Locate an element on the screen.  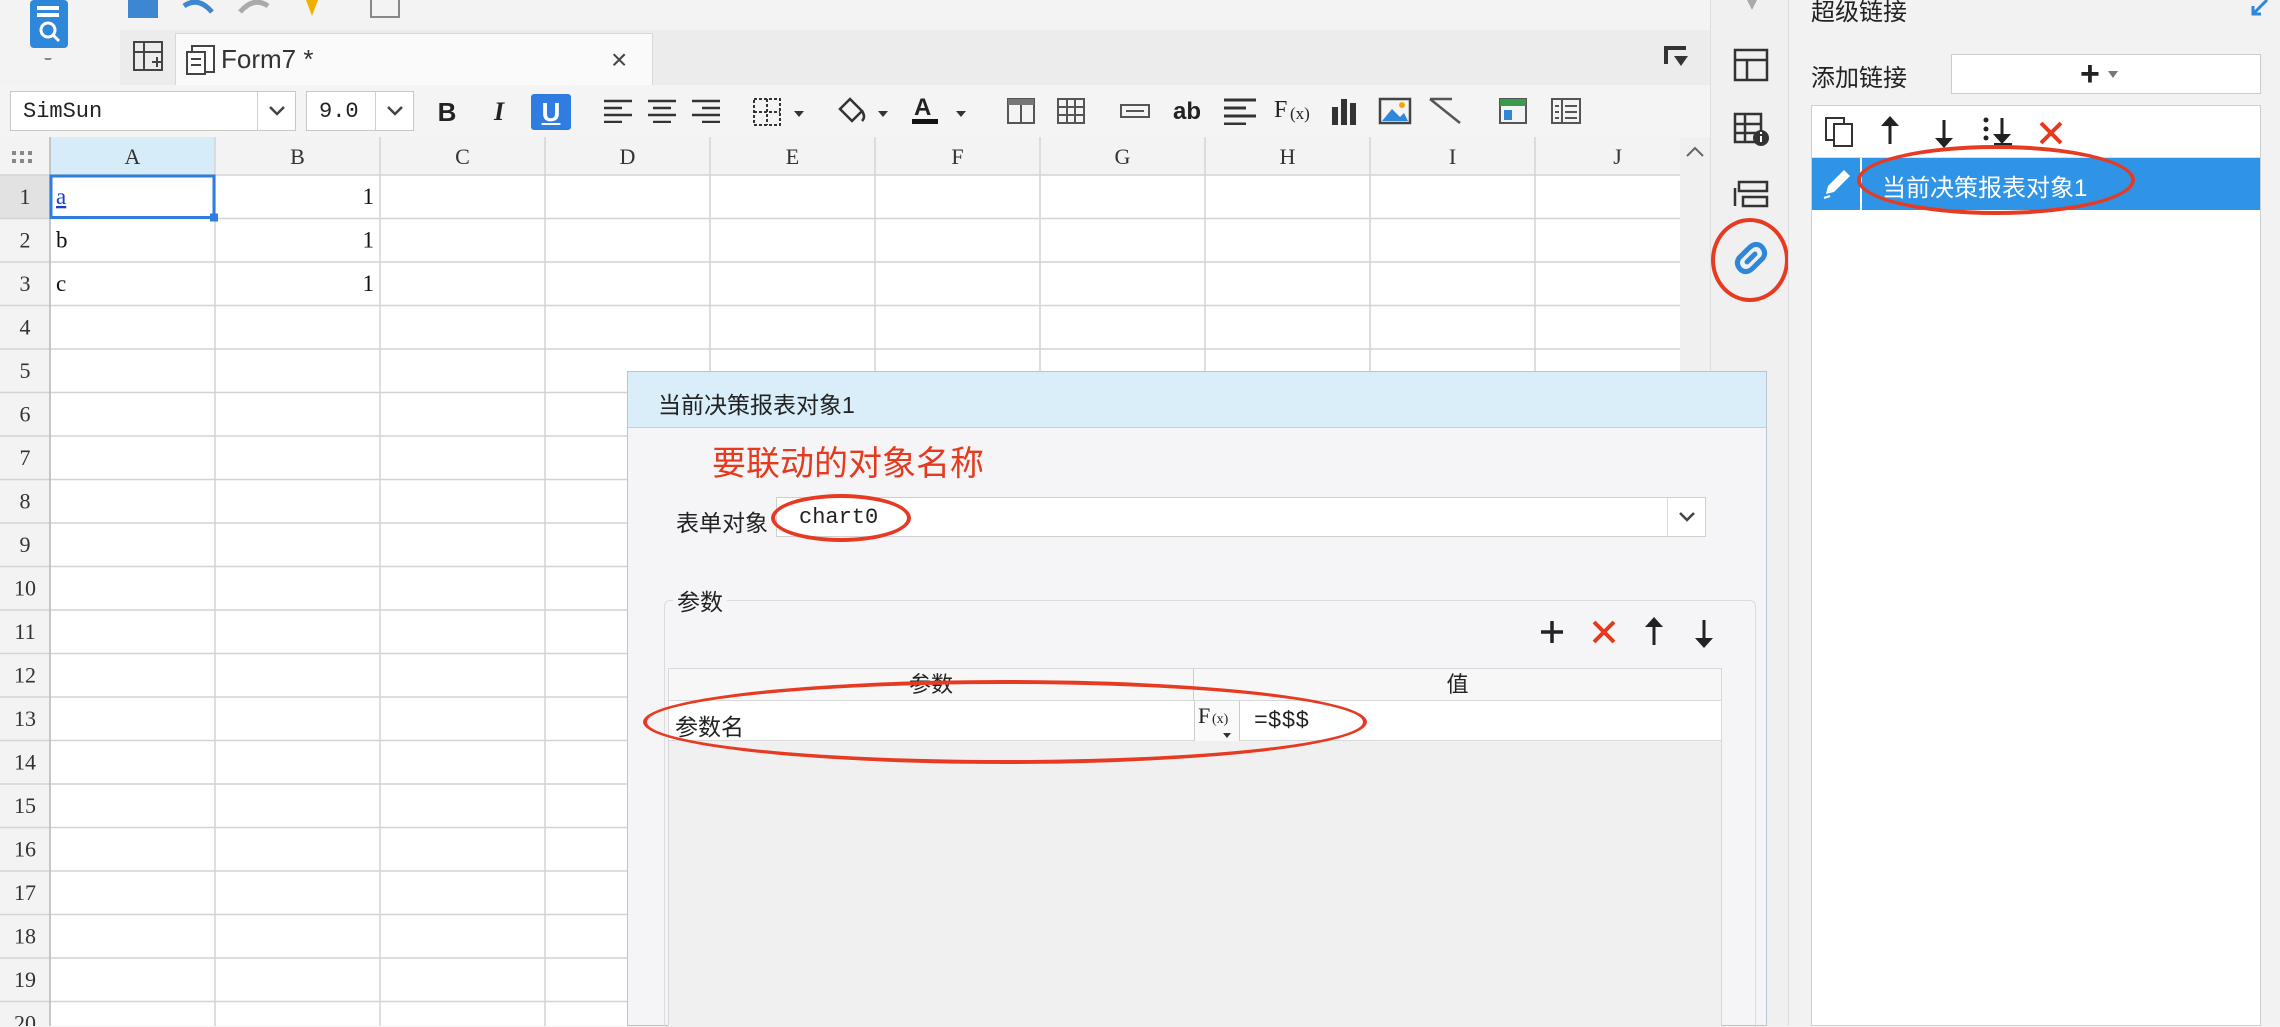
border-icon is located at coordinates (781, 112).